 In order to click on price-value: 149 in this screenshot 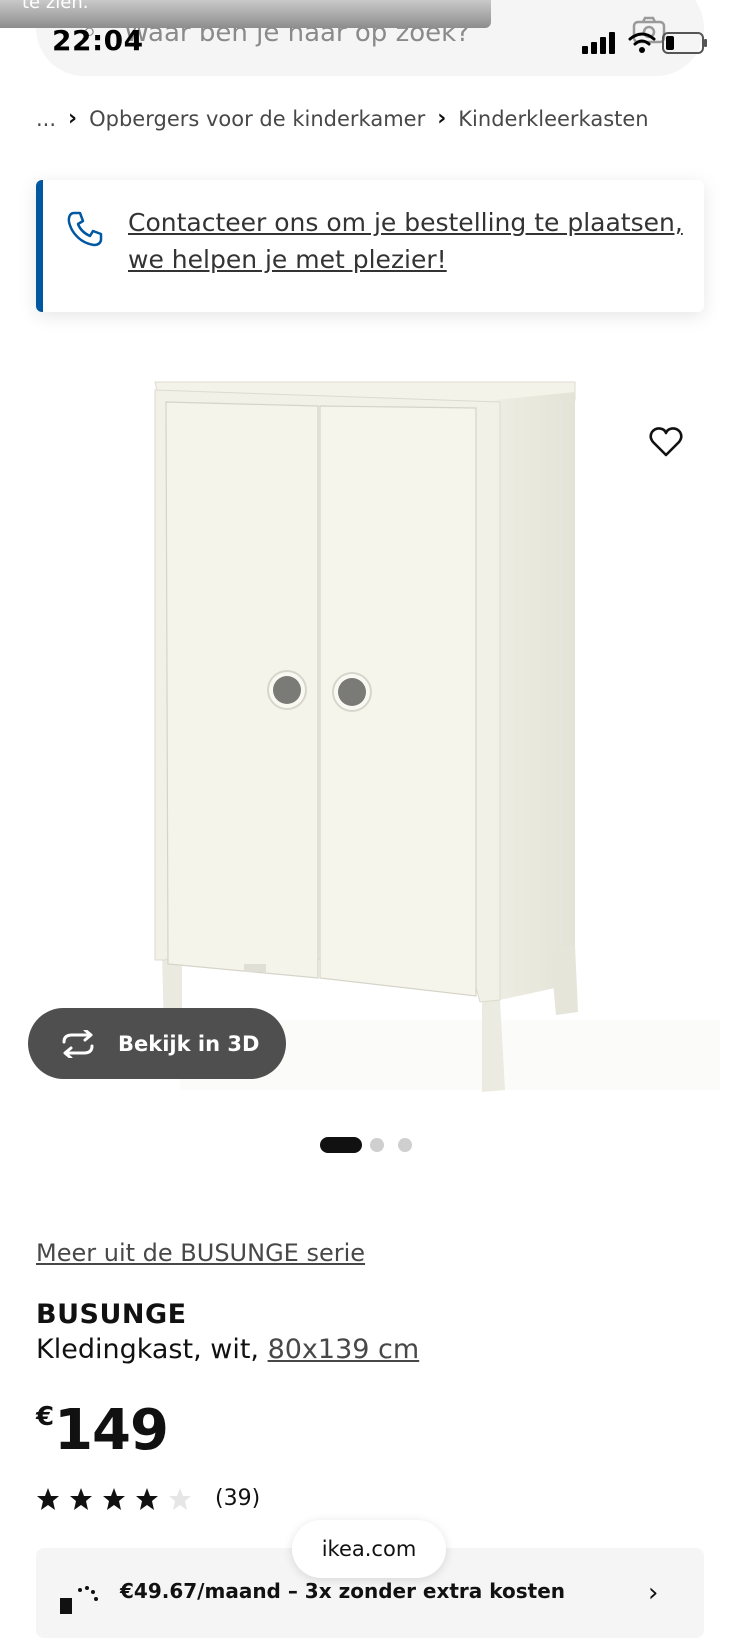, I will do `click(111, 1430)`.